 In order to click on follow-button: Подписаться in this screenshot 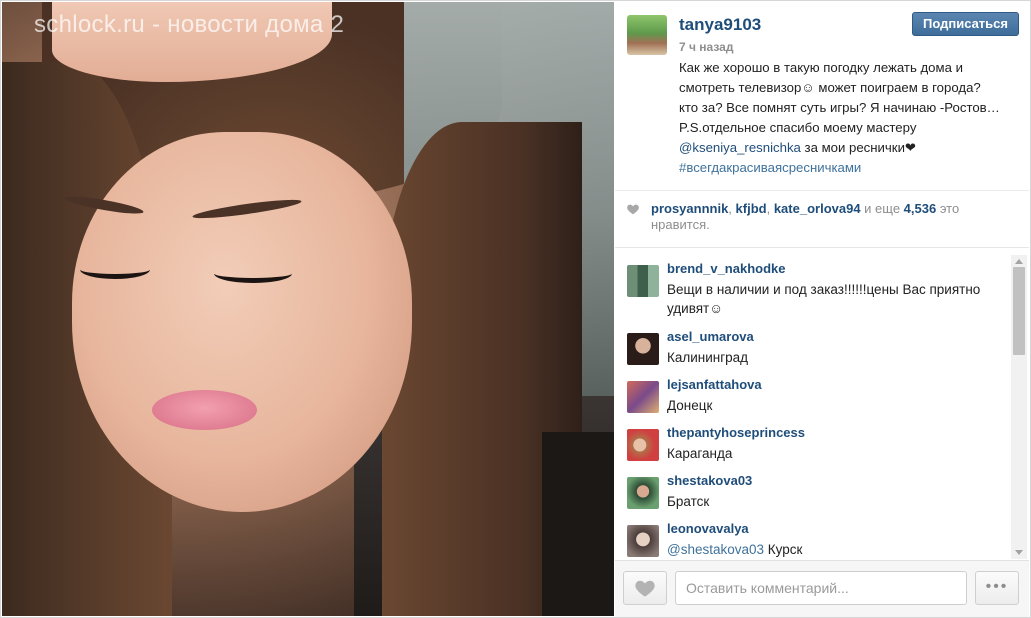, I will do `click(965, 24)`.